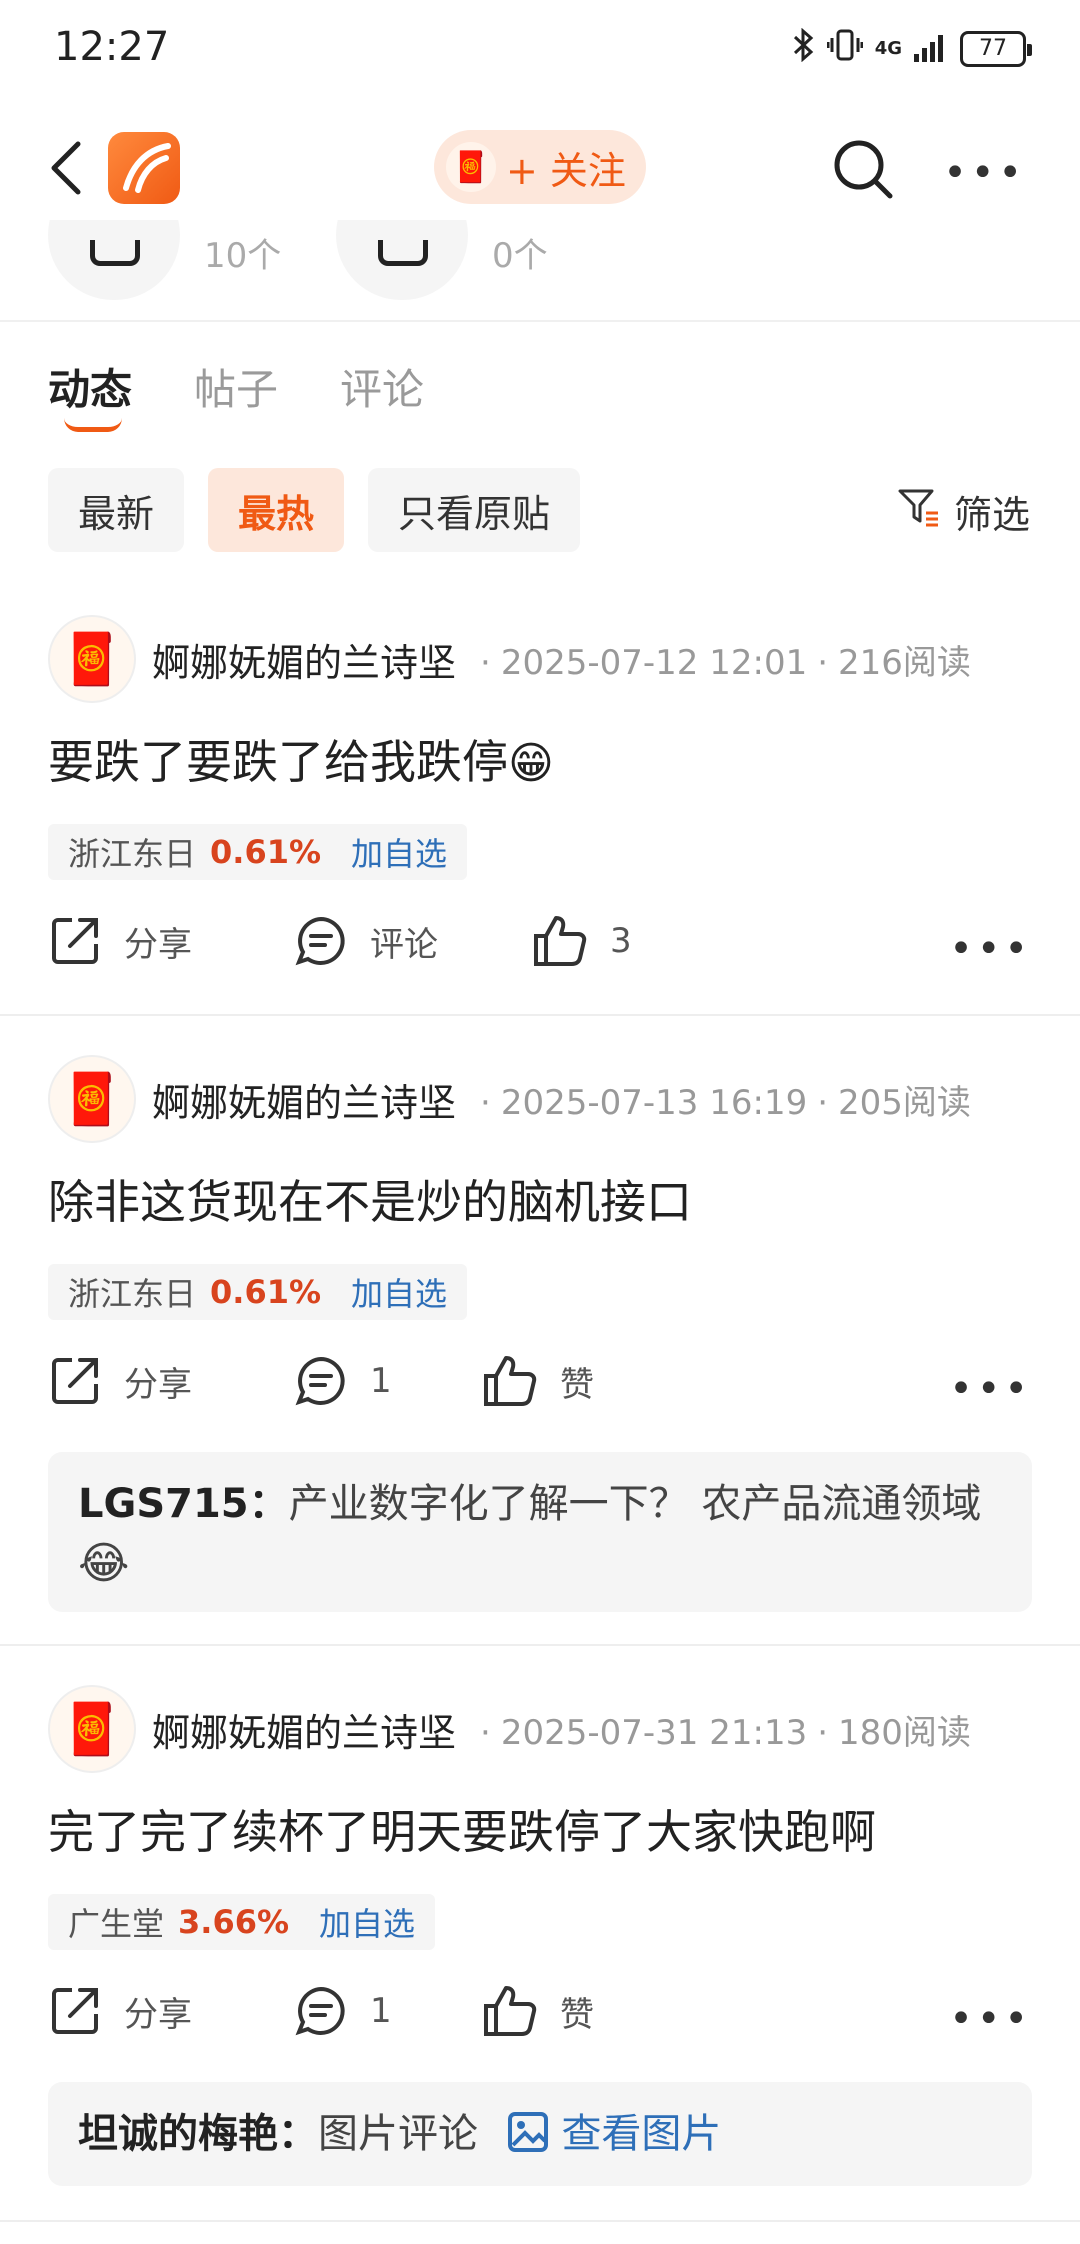  I want to click on status-bar: 12:27 4G 77, so click(540, 52).